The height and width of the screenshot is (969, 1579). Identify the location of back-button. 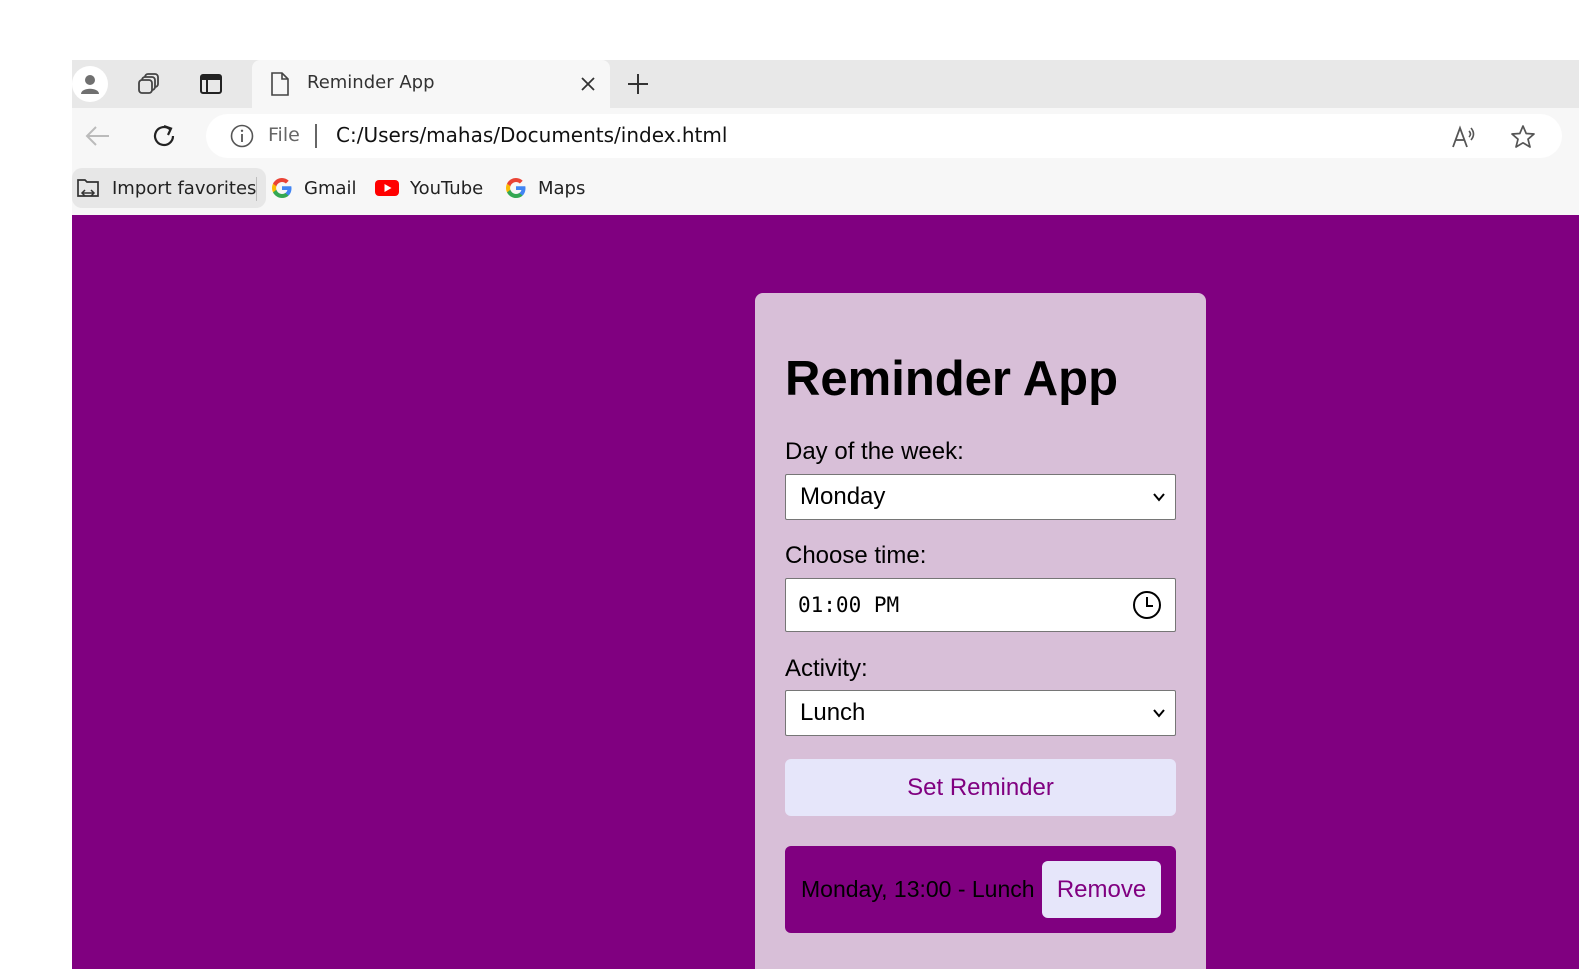
(98, 136).